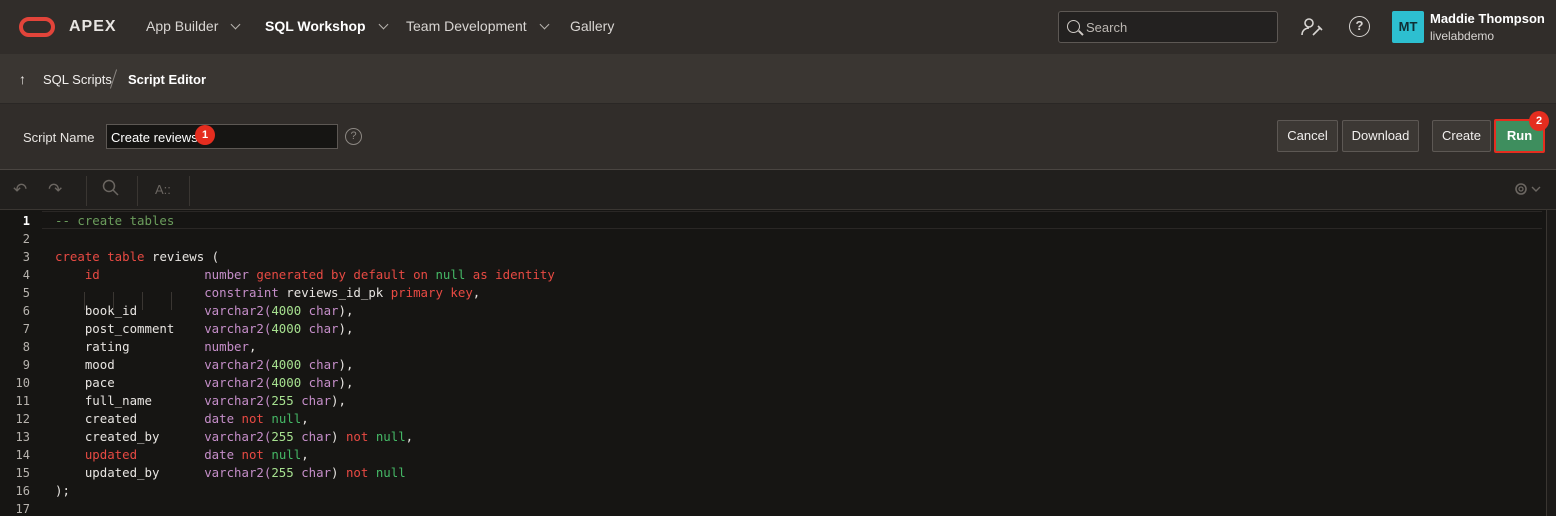 This screenshot has height=516, width=1556. I want to click on nav-gallery: Gallery, so click(592, 26).